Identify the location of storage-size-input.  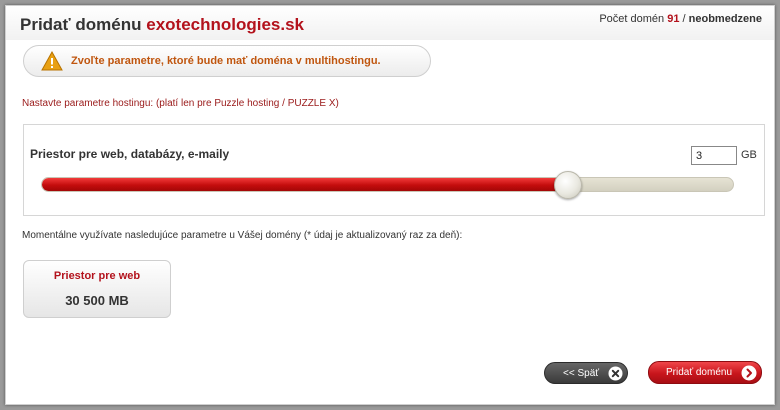
(714, 155).